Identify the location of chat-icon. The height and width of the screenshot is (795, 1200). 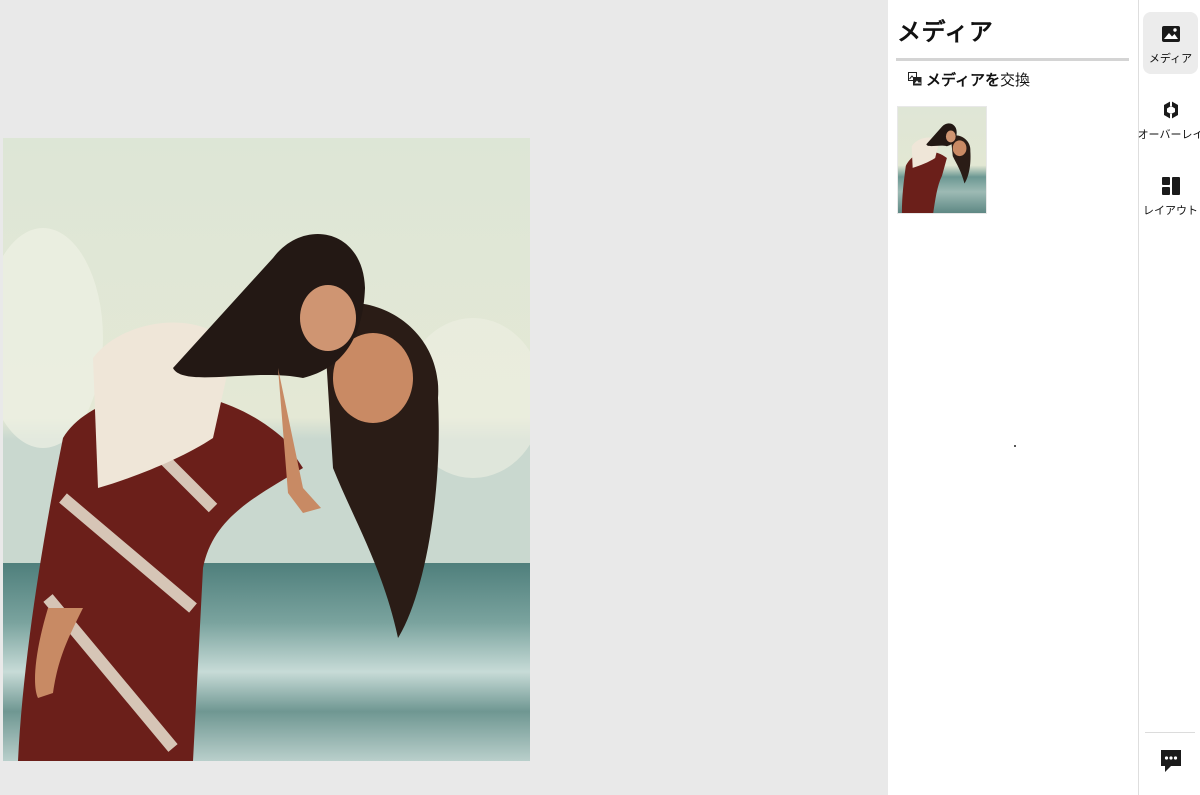
(1171, 761).